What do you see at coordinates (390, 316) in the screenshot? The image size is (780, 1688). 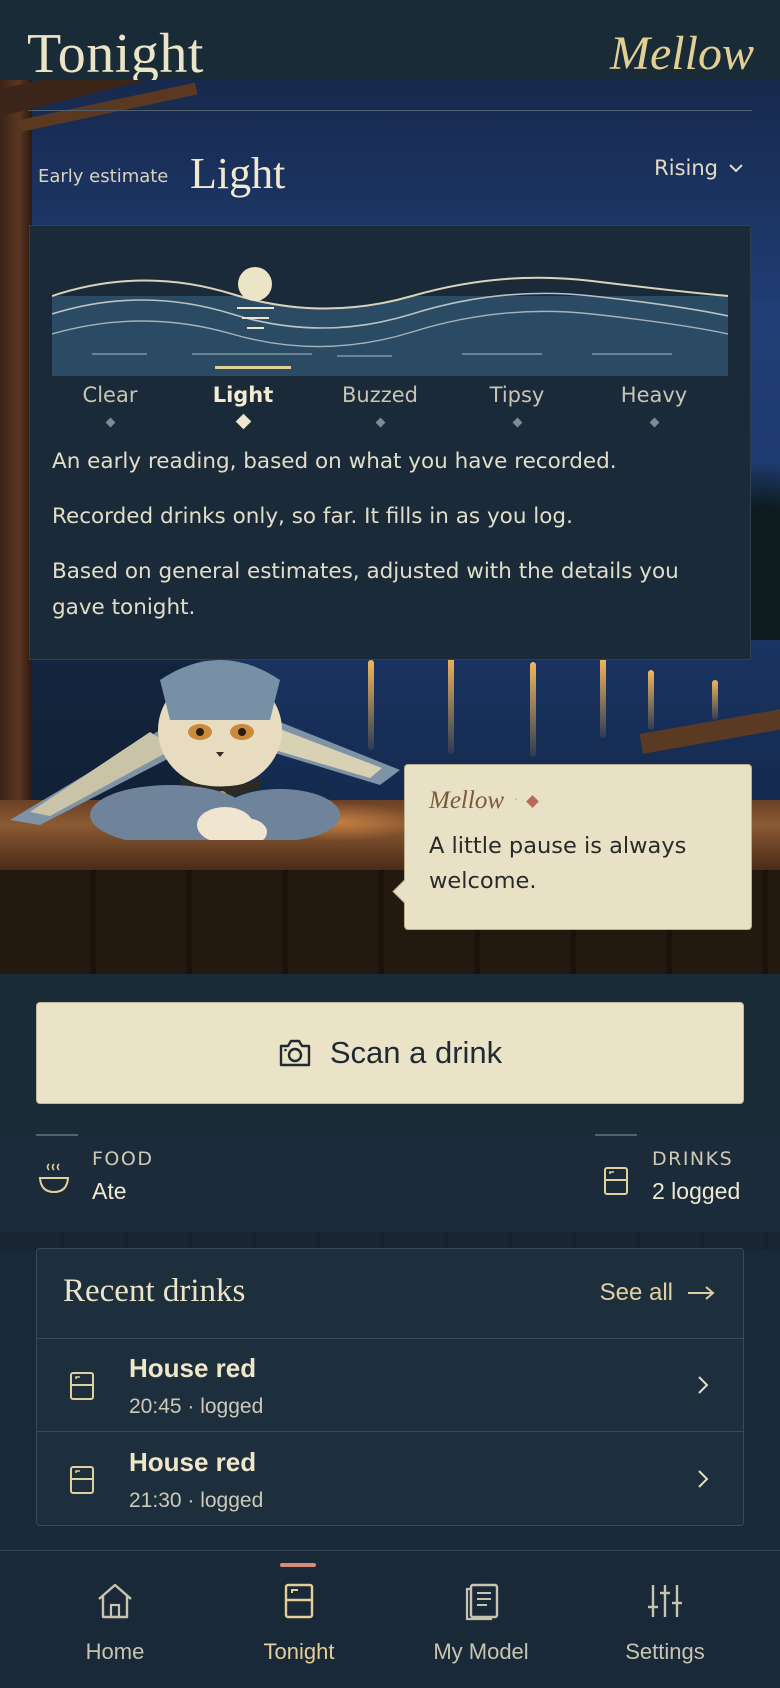 I see `wave-gauge-illustration` at bounding box center [390, 316].